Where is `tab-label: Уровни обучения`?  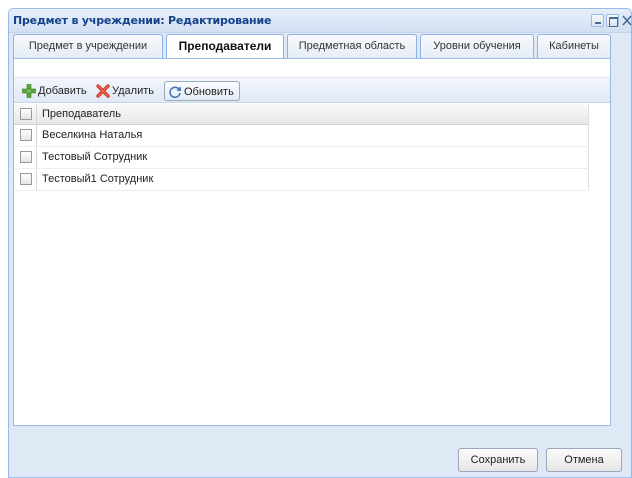 tab-label: Уровни обучения is located at coordinates (477, 46).